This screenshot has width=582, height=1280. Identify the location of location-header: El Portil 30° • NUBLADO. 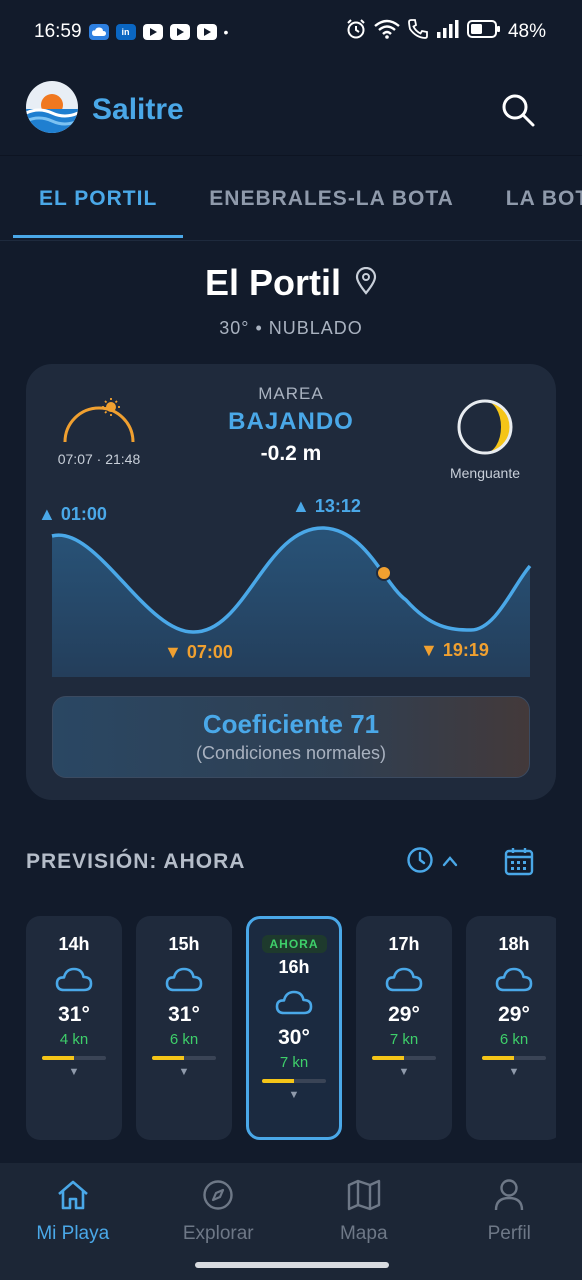
(291, 300).